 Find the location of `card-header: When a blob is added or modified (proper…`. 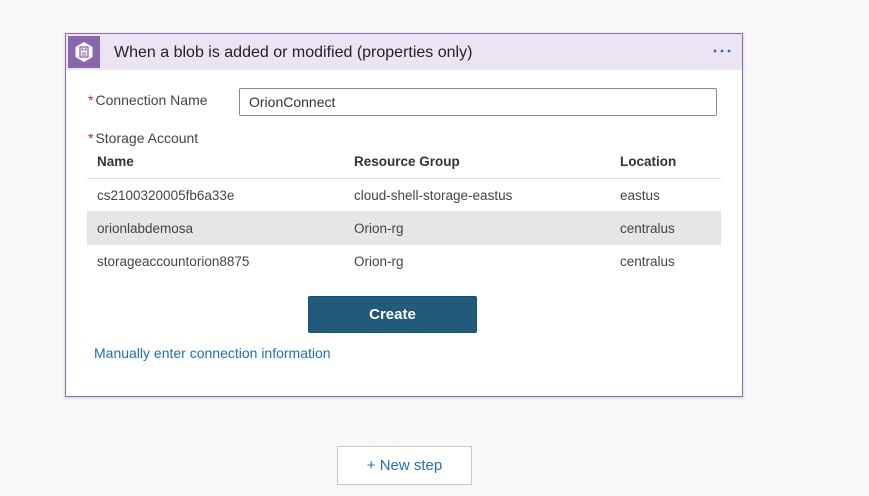

card-header: When a blob is added or modified (proper… is located at coordinates (404, 52).